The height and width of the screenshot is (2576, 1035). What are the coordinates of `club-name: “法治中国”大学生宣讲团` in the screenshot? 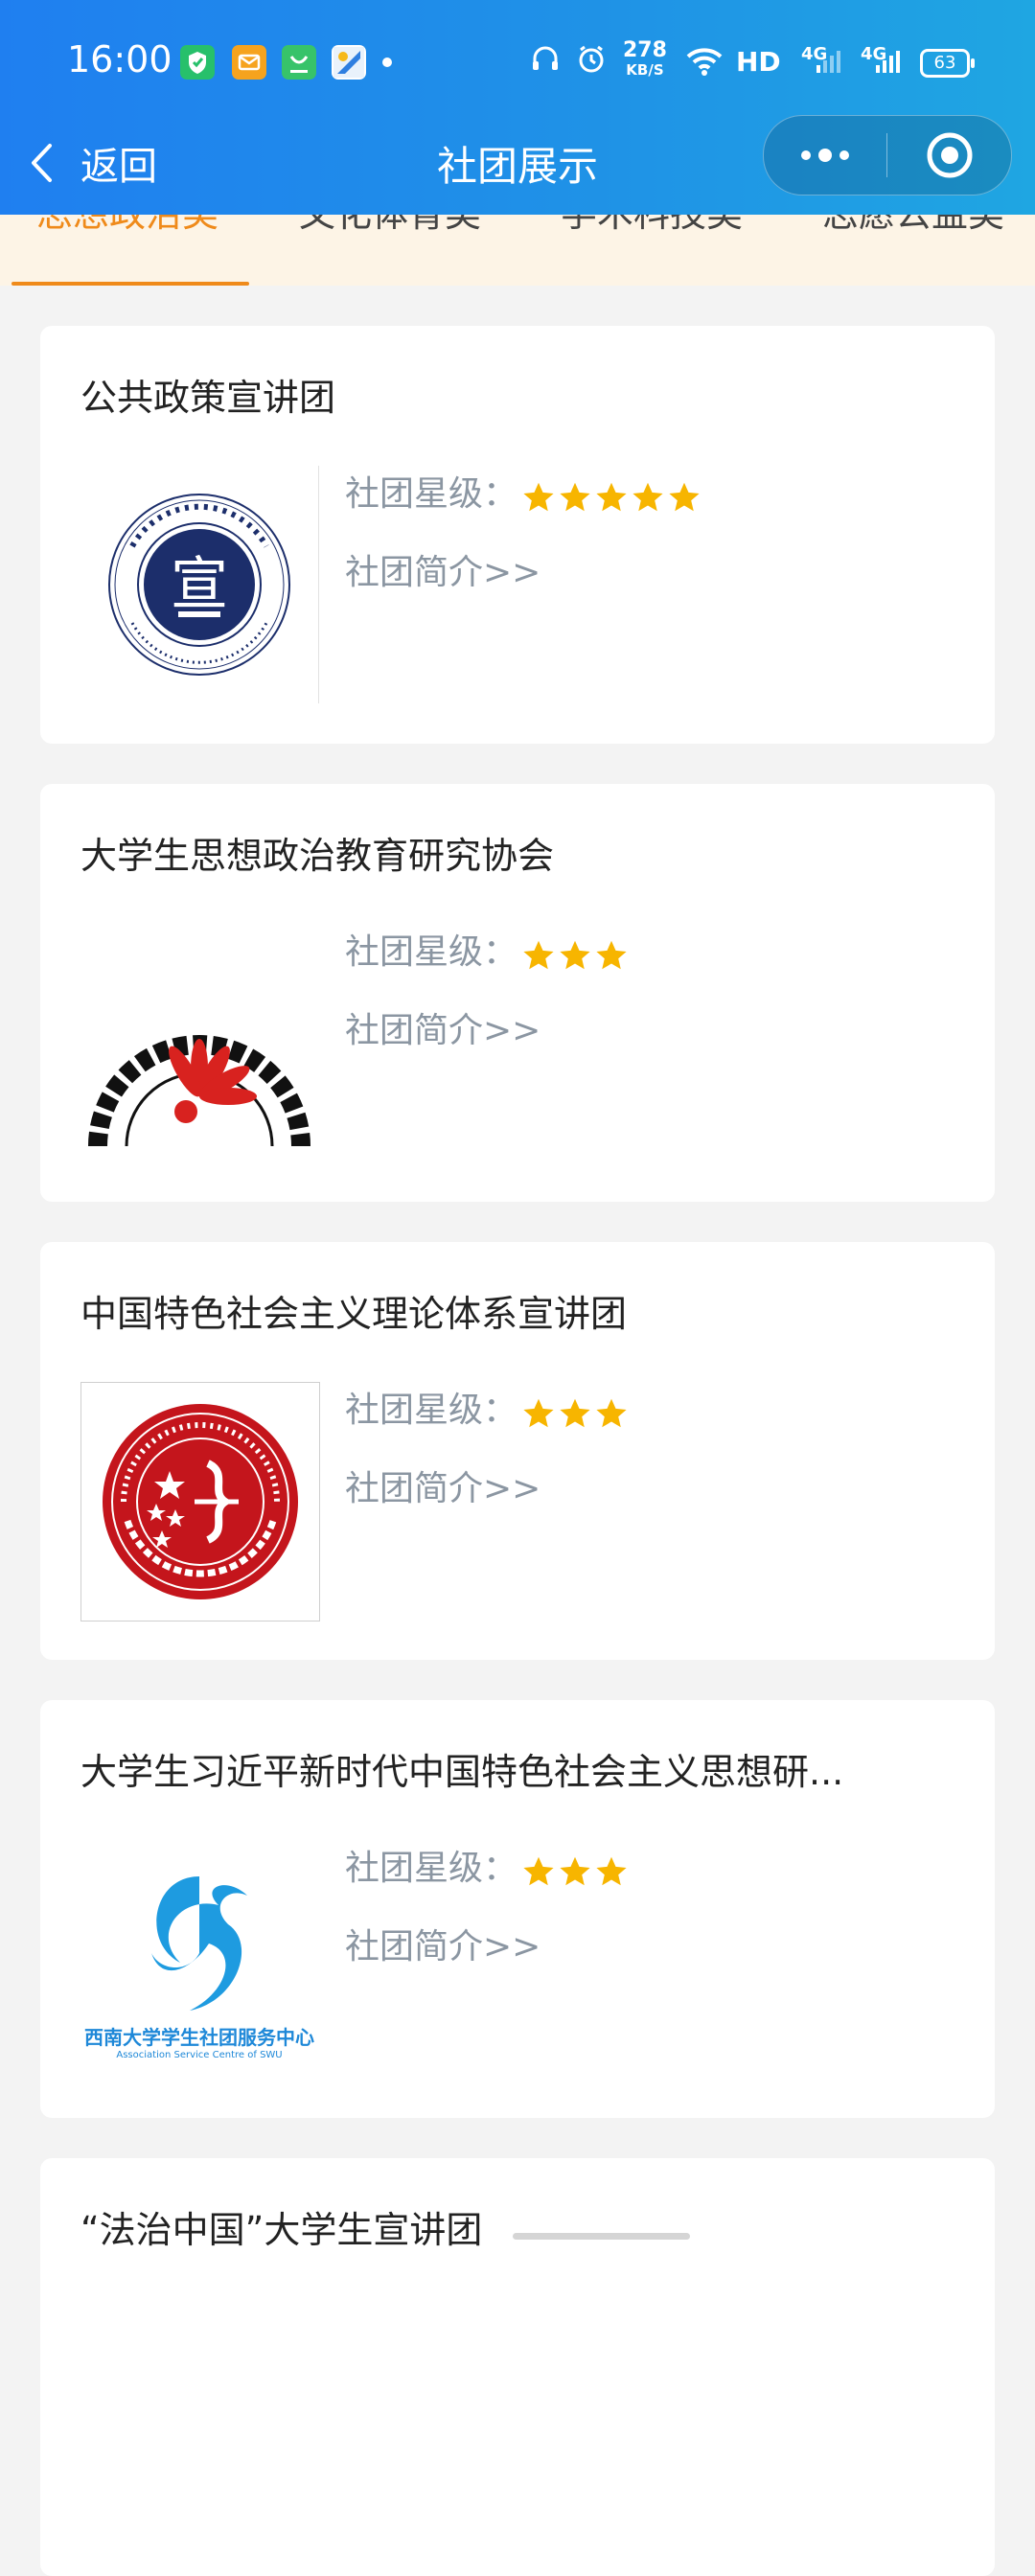 It's located at (281, 2230).